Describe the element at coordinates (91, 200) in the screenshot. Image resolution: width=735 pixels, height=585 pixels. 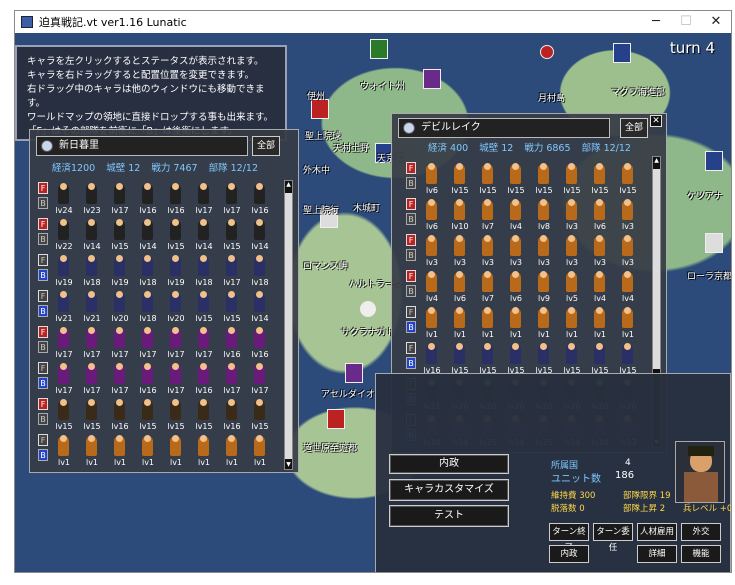
I see `unit-sprite: lv23` at that location.